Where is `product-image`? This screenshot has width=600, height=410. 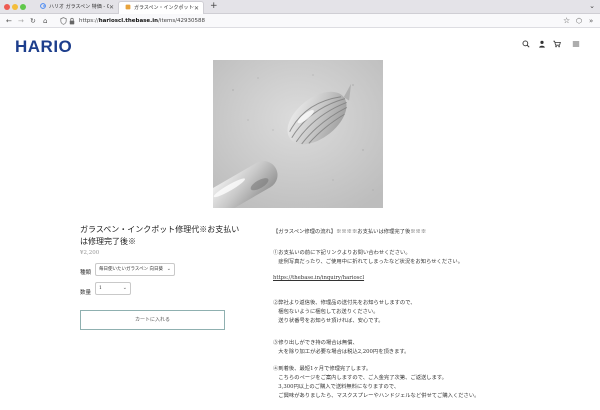
product-image is located at coordinates (298, 134).